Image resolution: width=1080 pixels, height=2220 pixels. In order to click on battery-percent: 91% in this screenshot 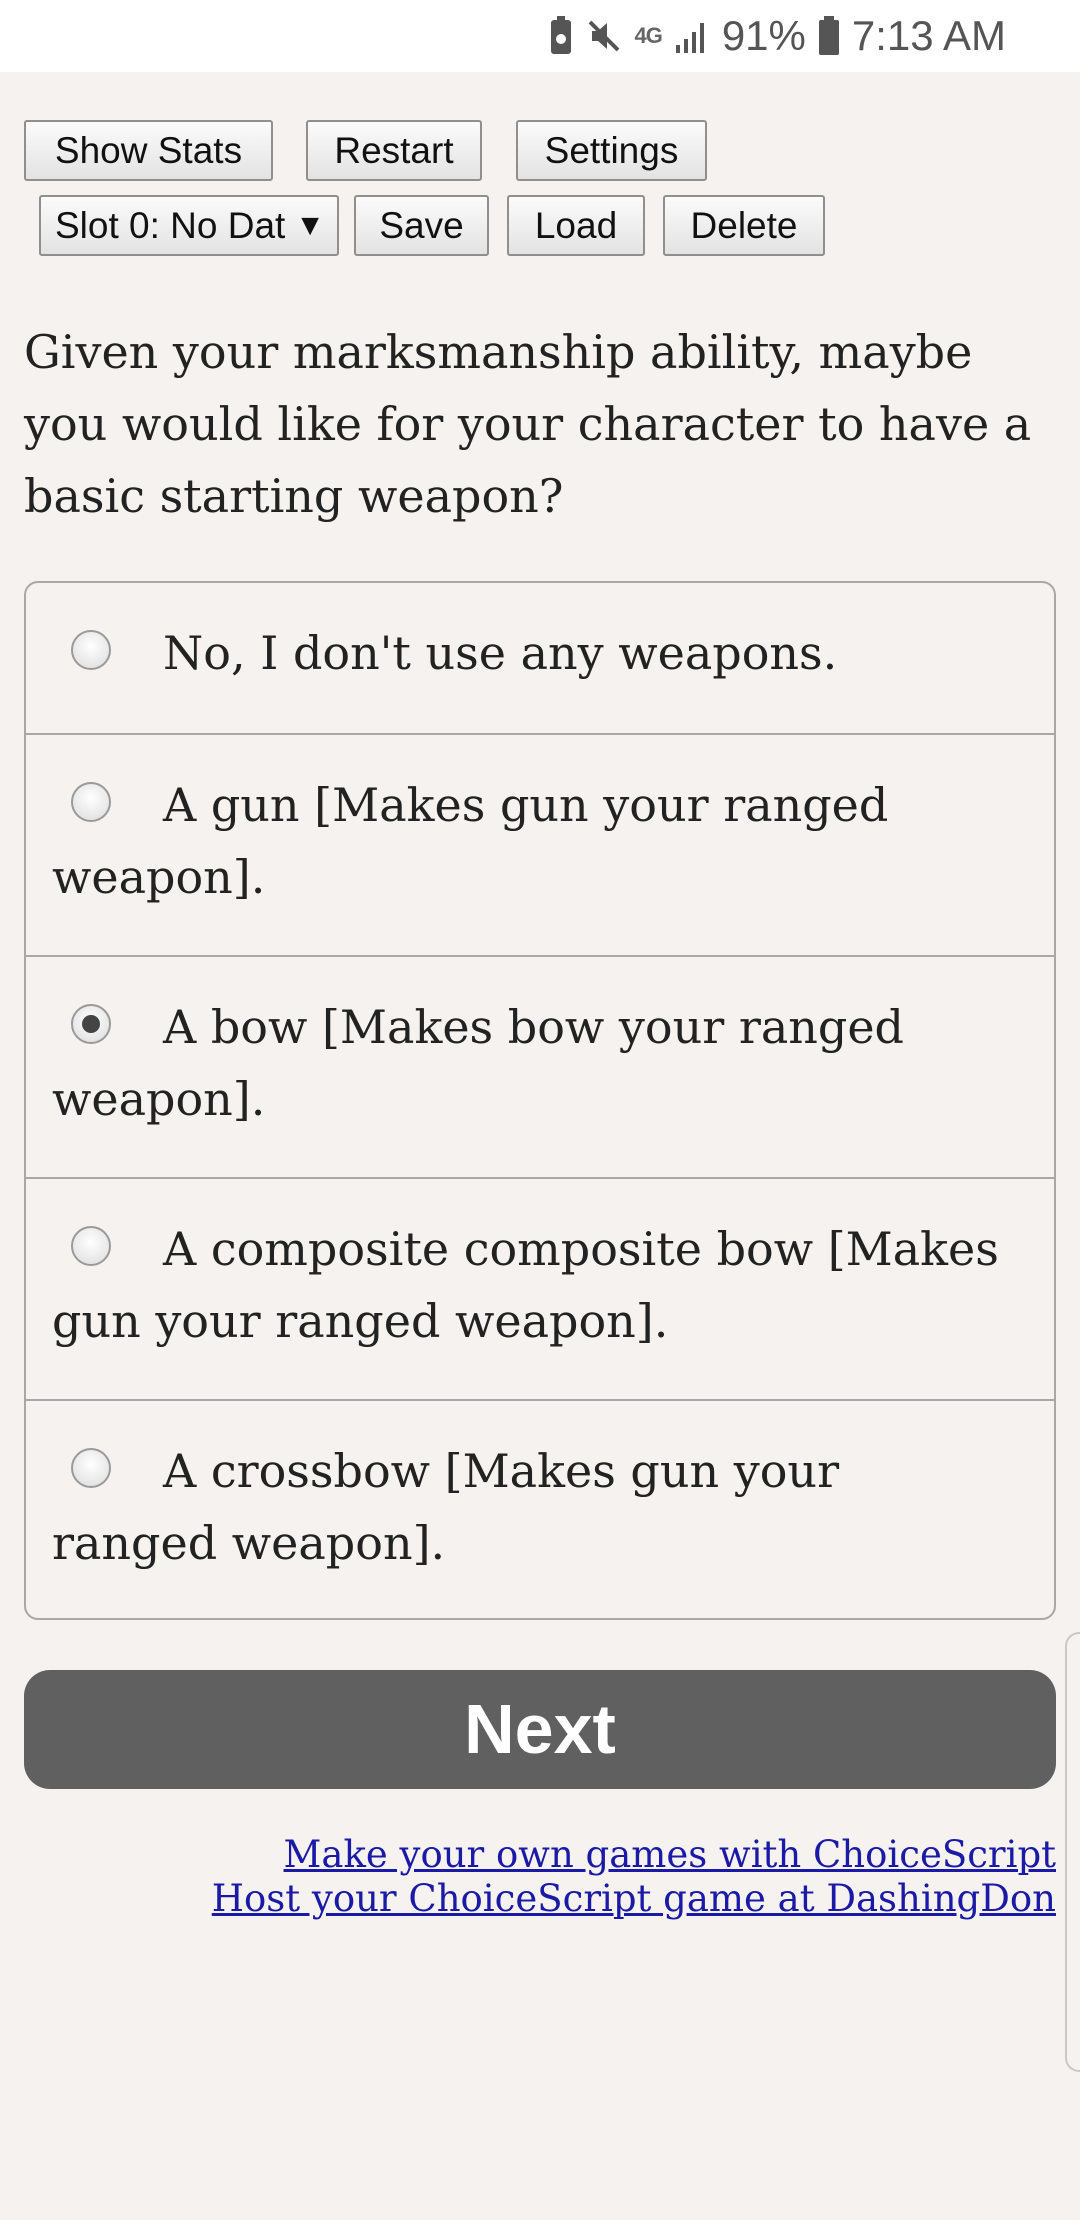, I will do `click(763, 35)`.